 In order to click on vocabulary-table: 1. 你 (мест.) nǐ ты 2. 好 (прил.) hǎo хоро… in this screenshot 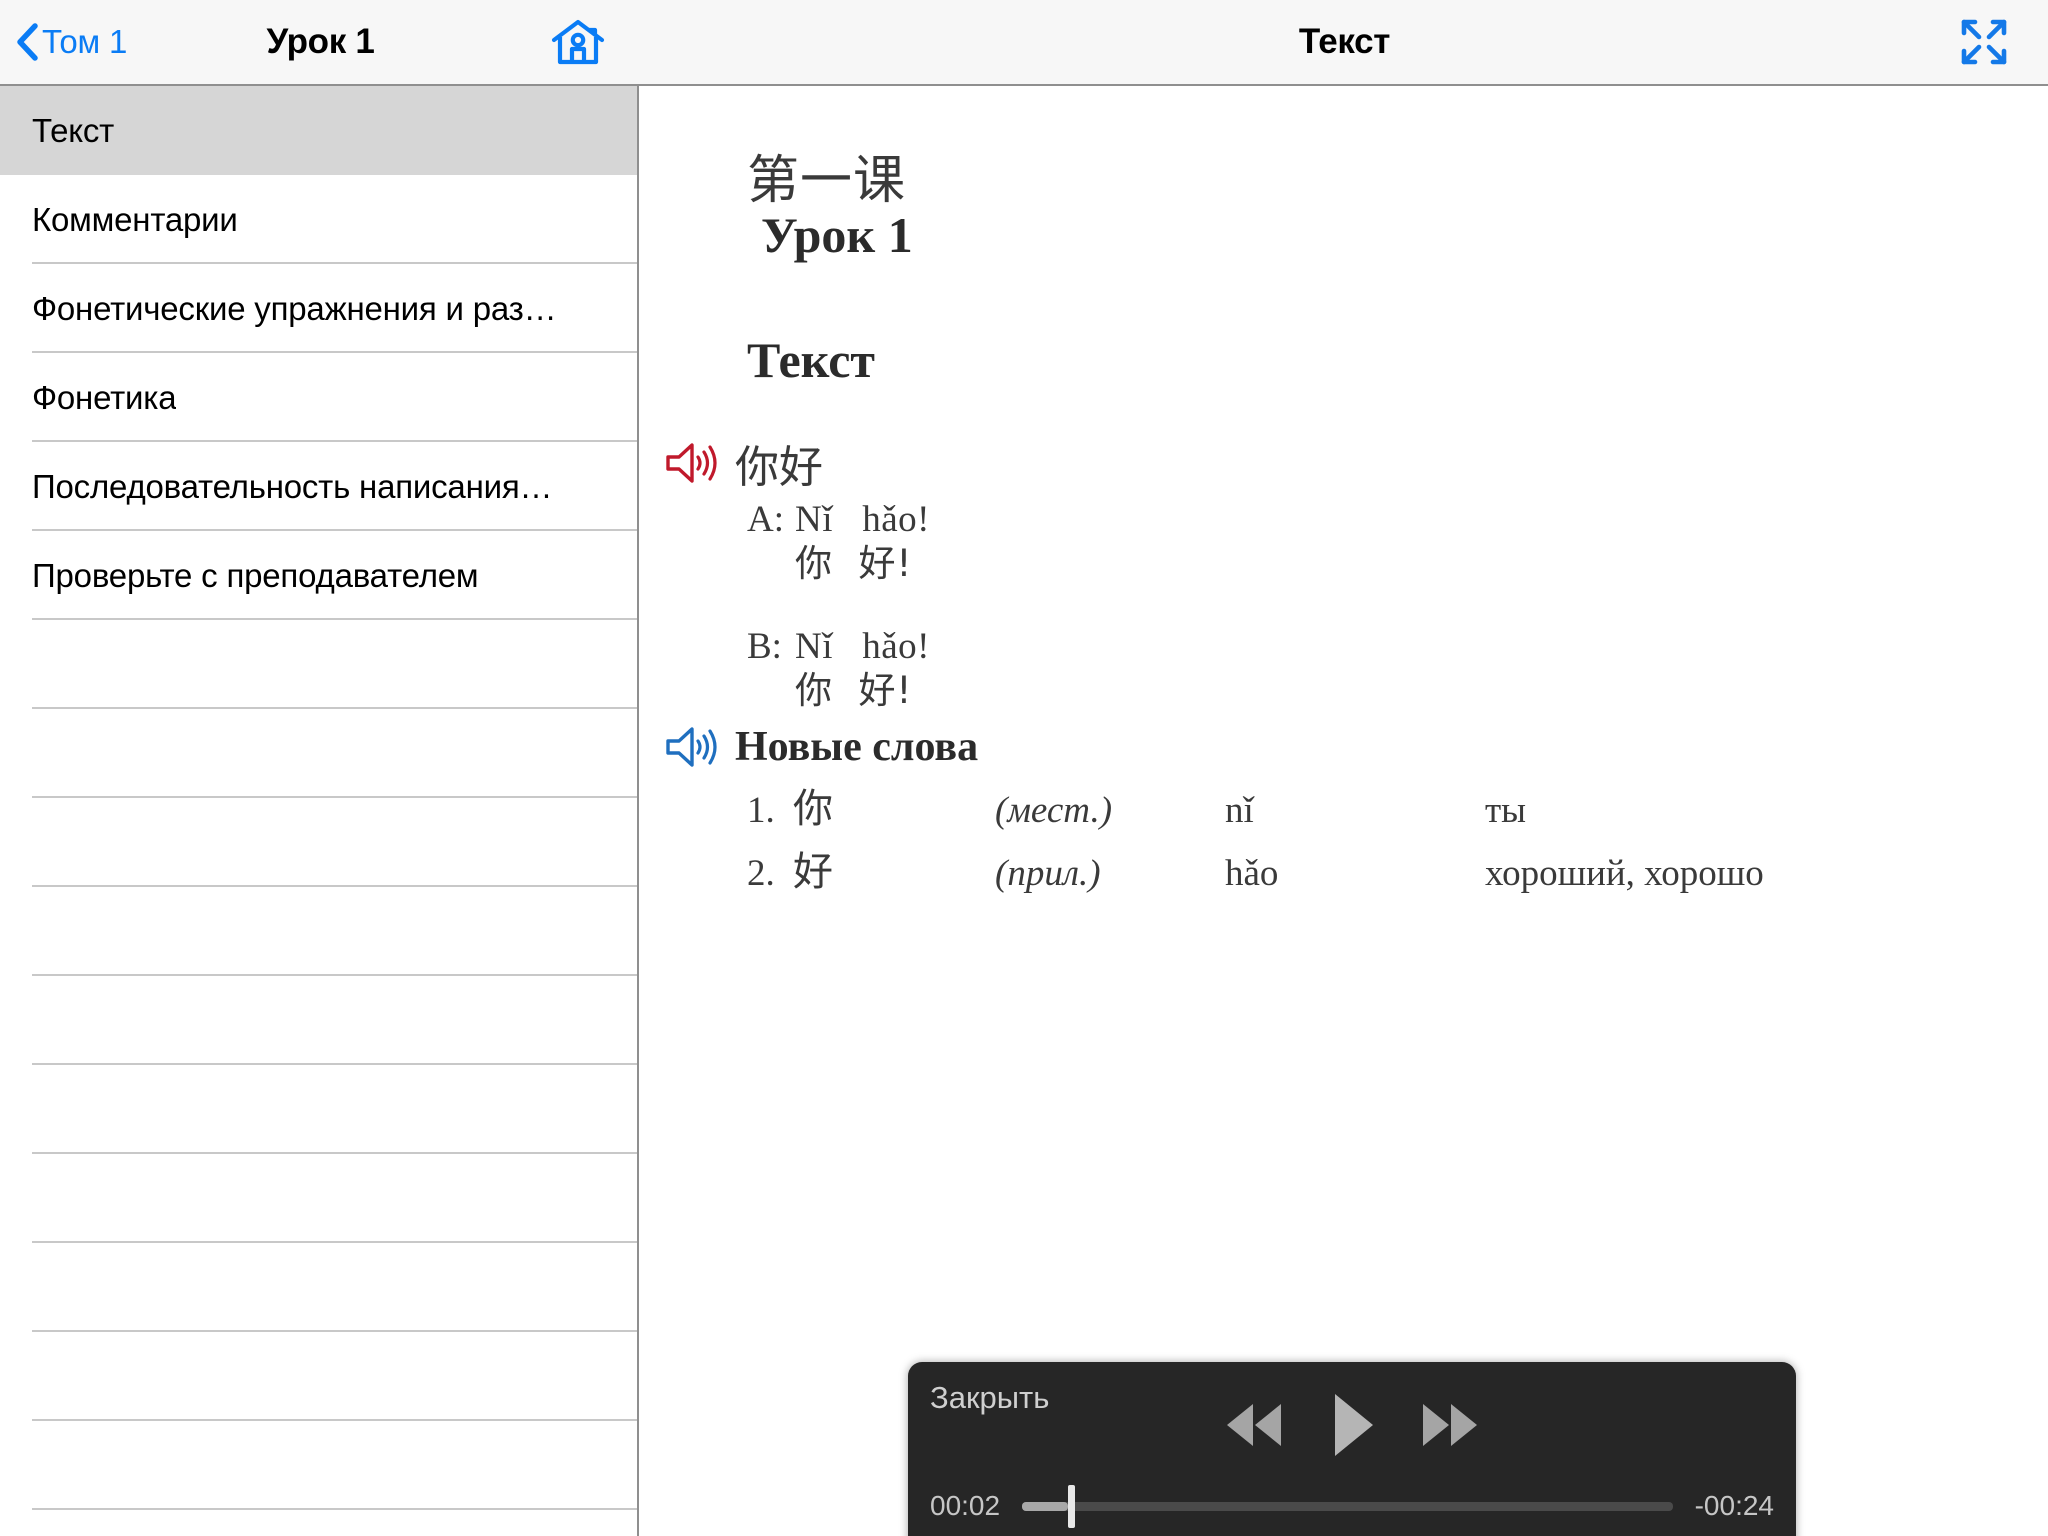, I will do `click(1255, 839)`.